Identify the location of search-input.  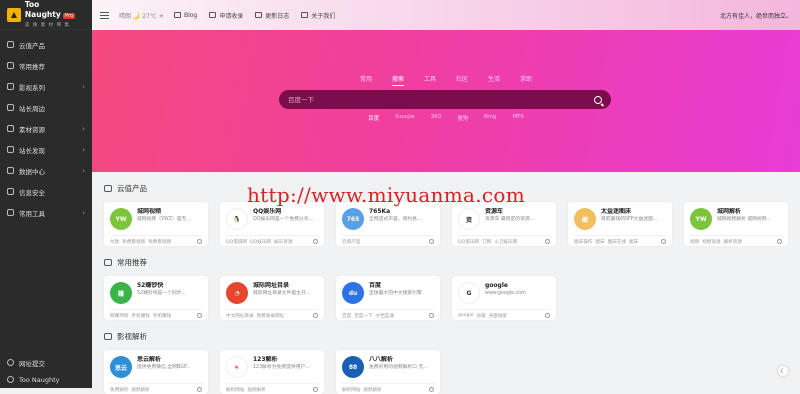
(441, 100).